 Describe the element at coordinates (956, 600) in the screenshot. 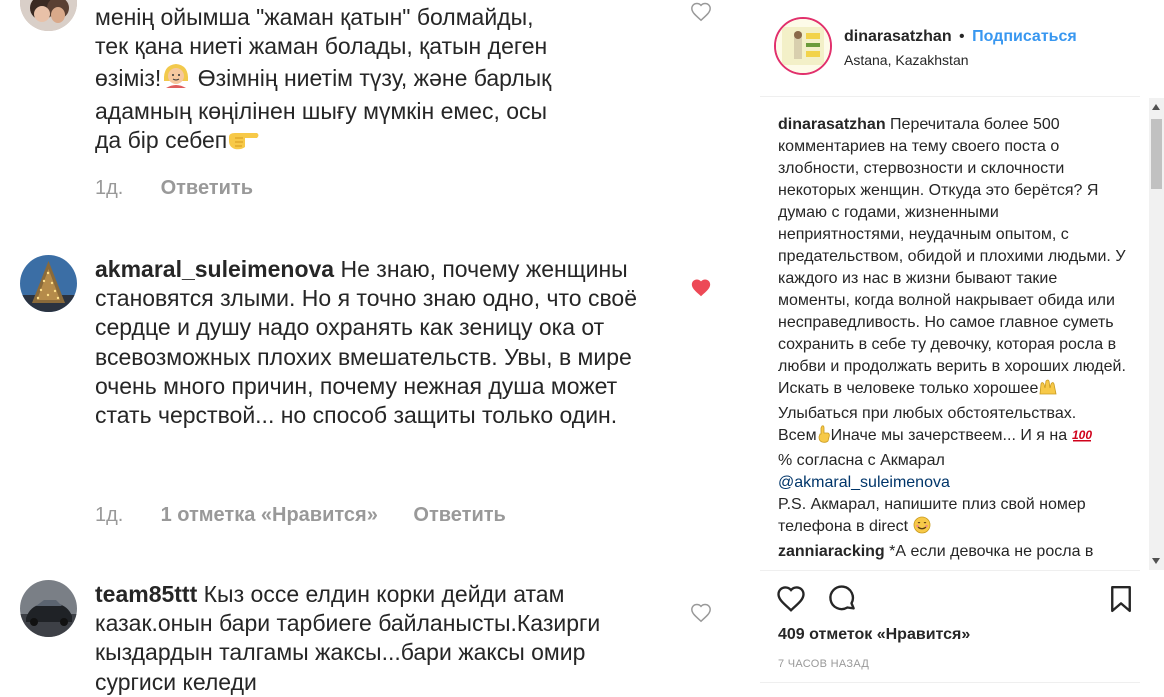

I see `post-actions` at that location.